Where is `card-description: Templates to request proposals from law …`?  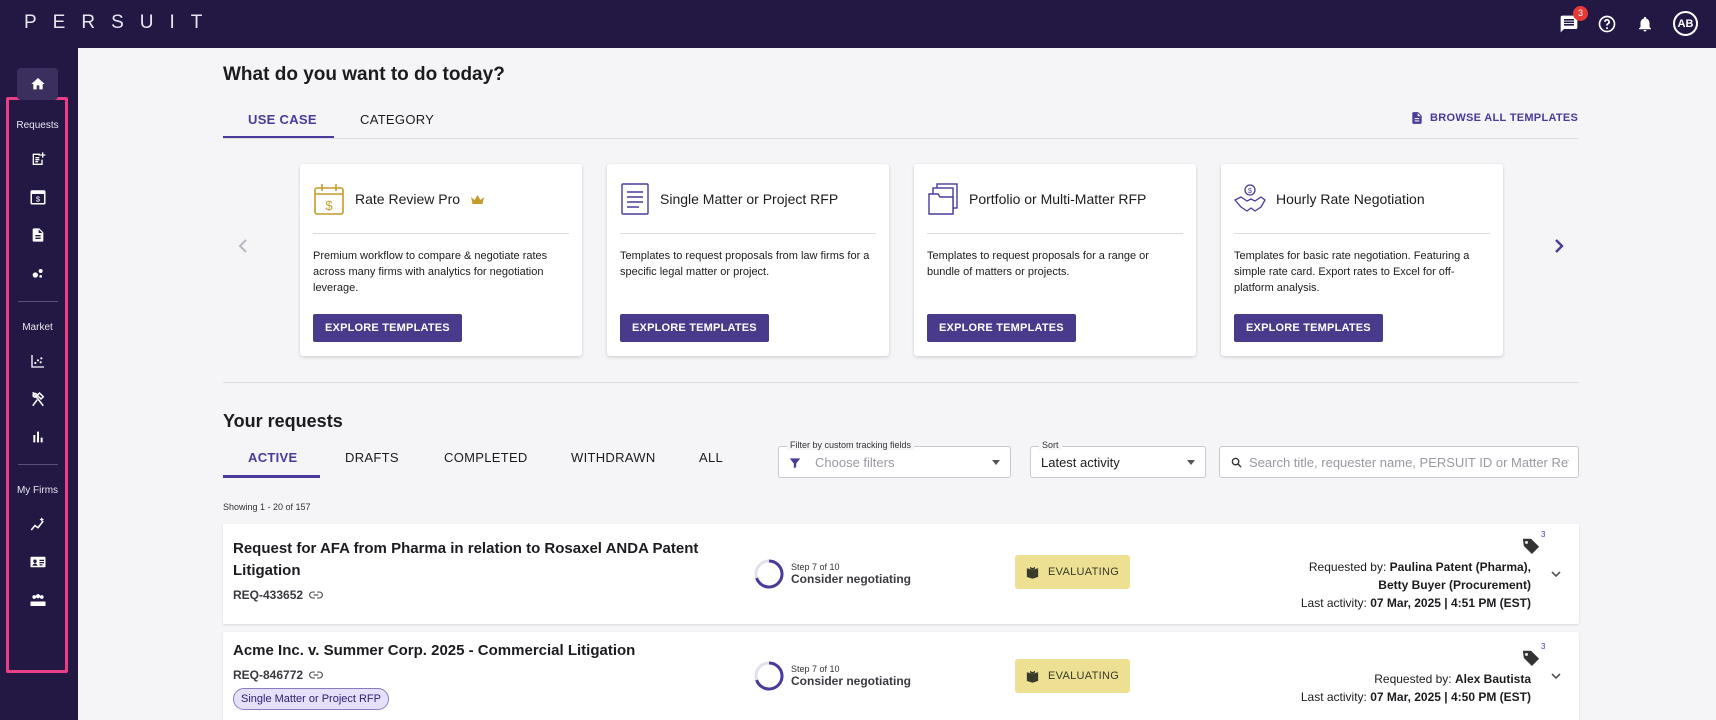
card-description: Templates to request proposals from law … is located at coordinates (745, 264).